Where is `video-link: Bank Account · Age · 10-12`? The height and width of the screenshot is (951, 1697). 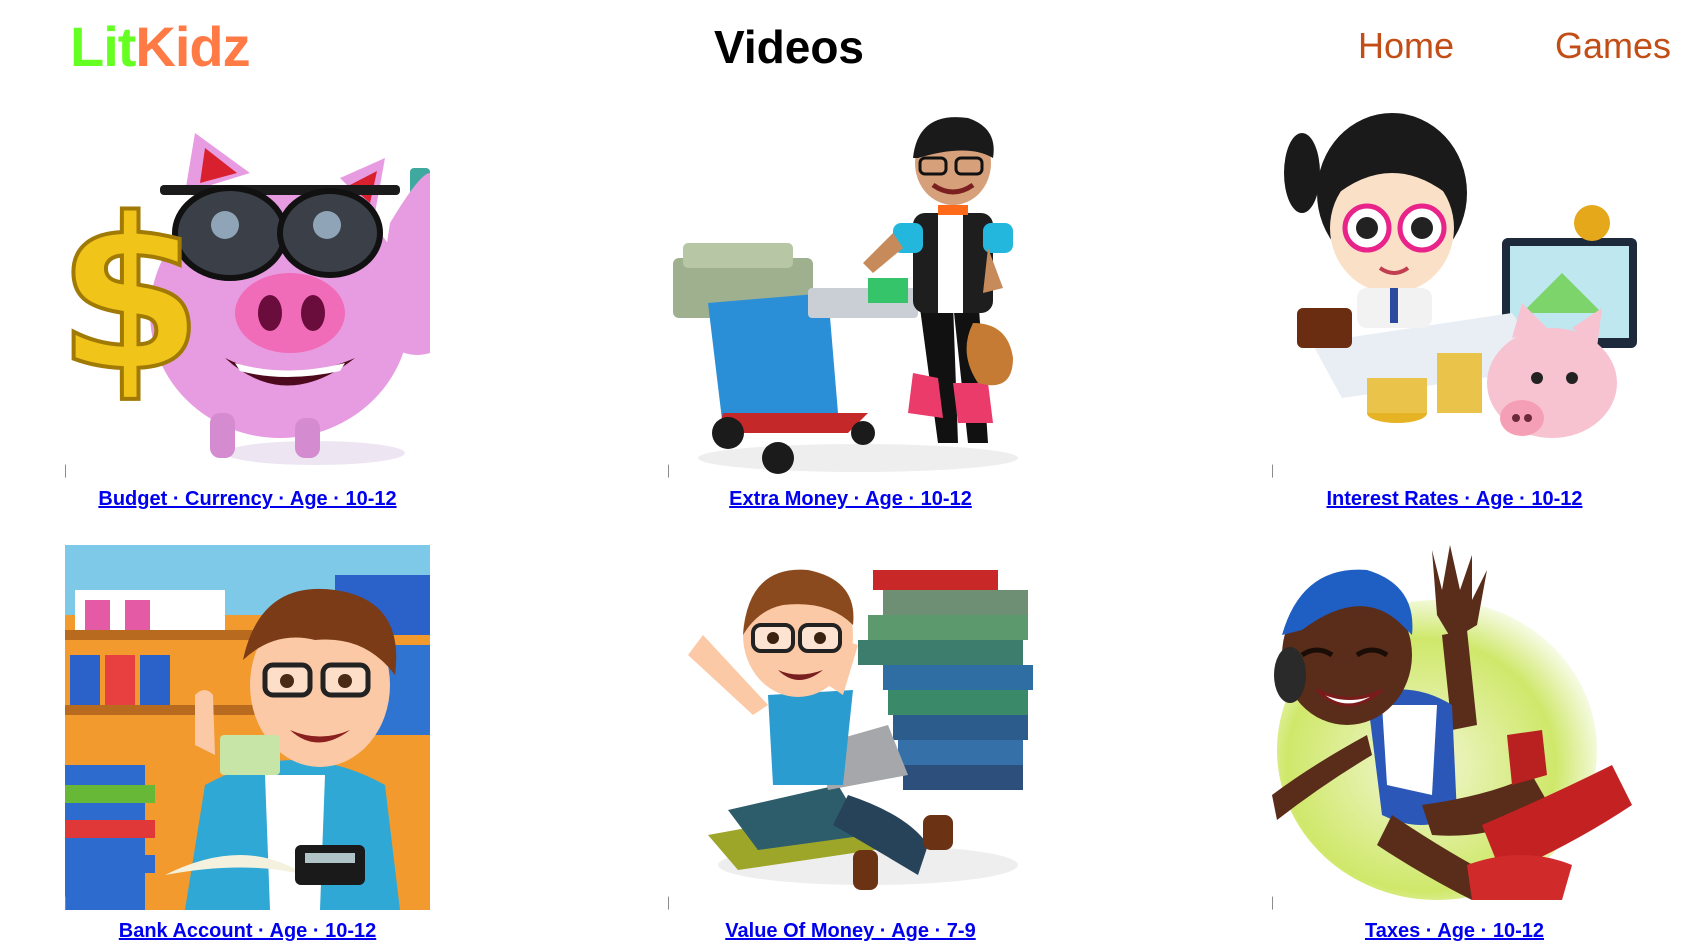 video-link: Bank Account · Age · 10-12 is located at coordinates (247, 931).